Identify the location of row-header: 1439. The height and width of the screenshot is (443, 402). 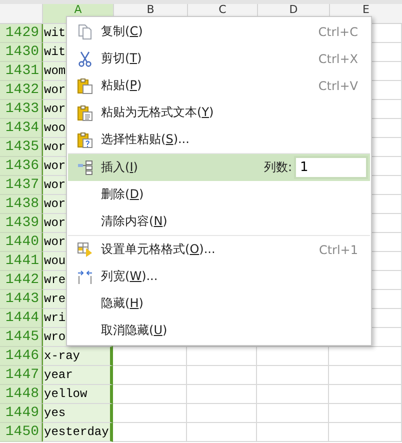
(21, 223).